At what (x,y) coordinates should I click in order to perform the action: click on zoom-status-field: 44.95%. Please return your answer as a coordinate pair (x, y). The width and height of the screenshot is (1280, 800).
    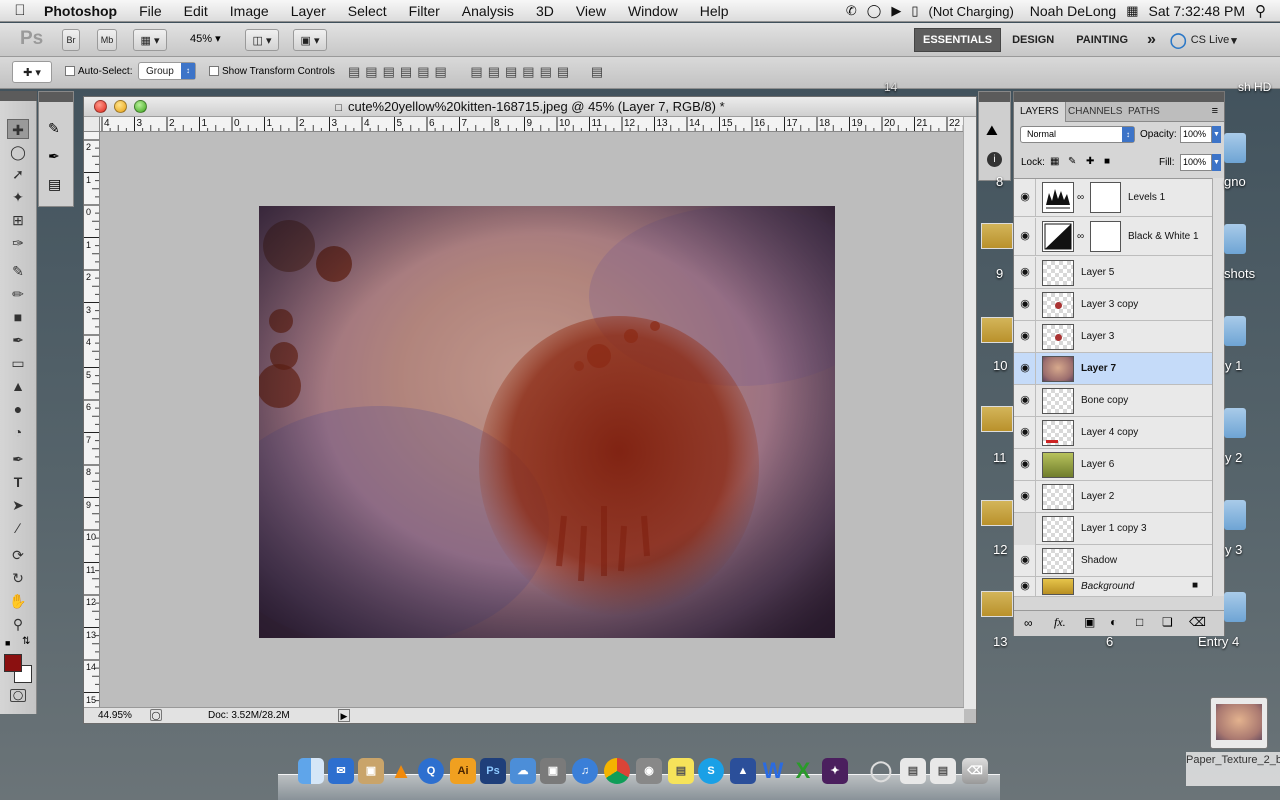
    Looking at the image, I should click on (115, 715).